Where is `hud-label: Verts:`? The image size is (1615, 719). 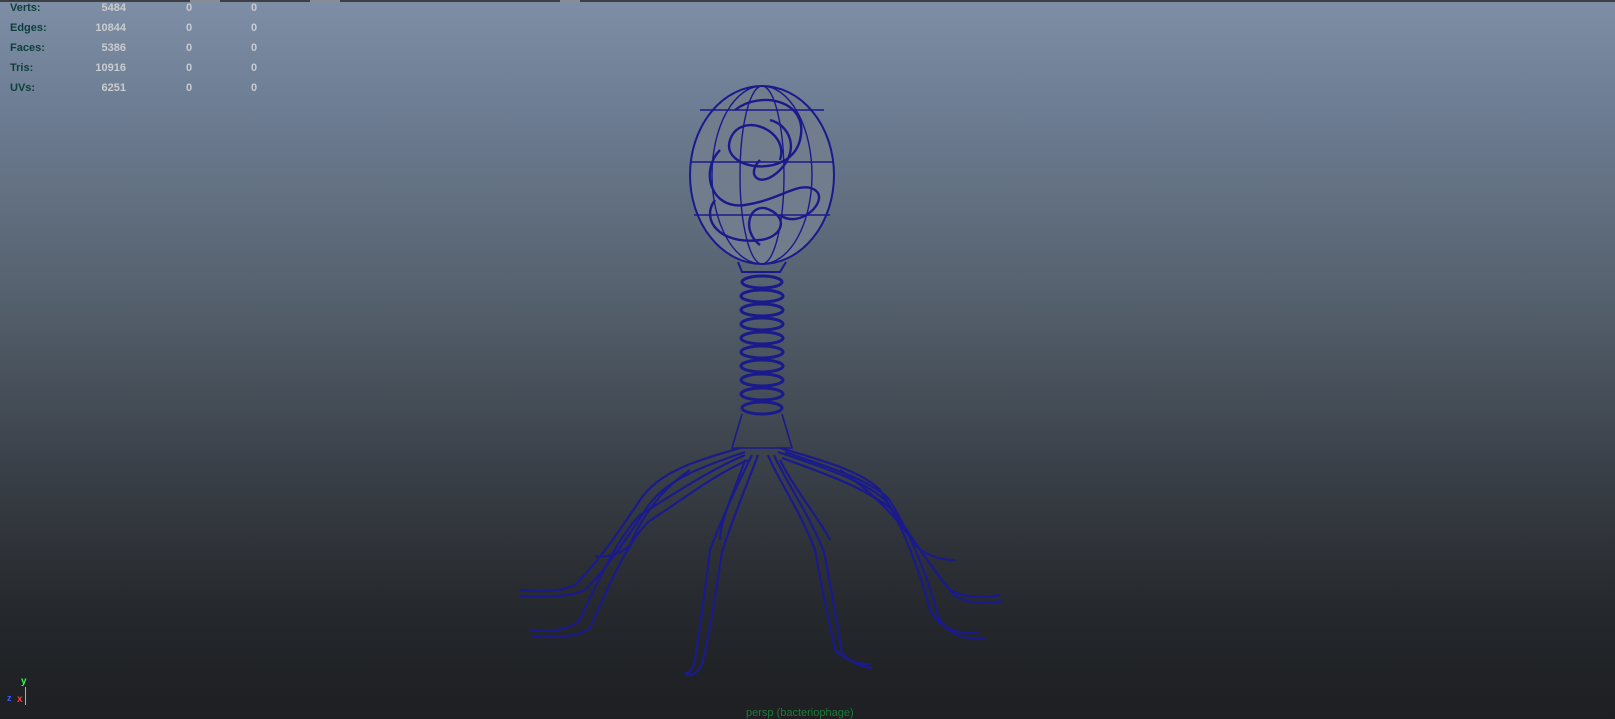
hud-label: Verts: is located at coordinates (25, 8).